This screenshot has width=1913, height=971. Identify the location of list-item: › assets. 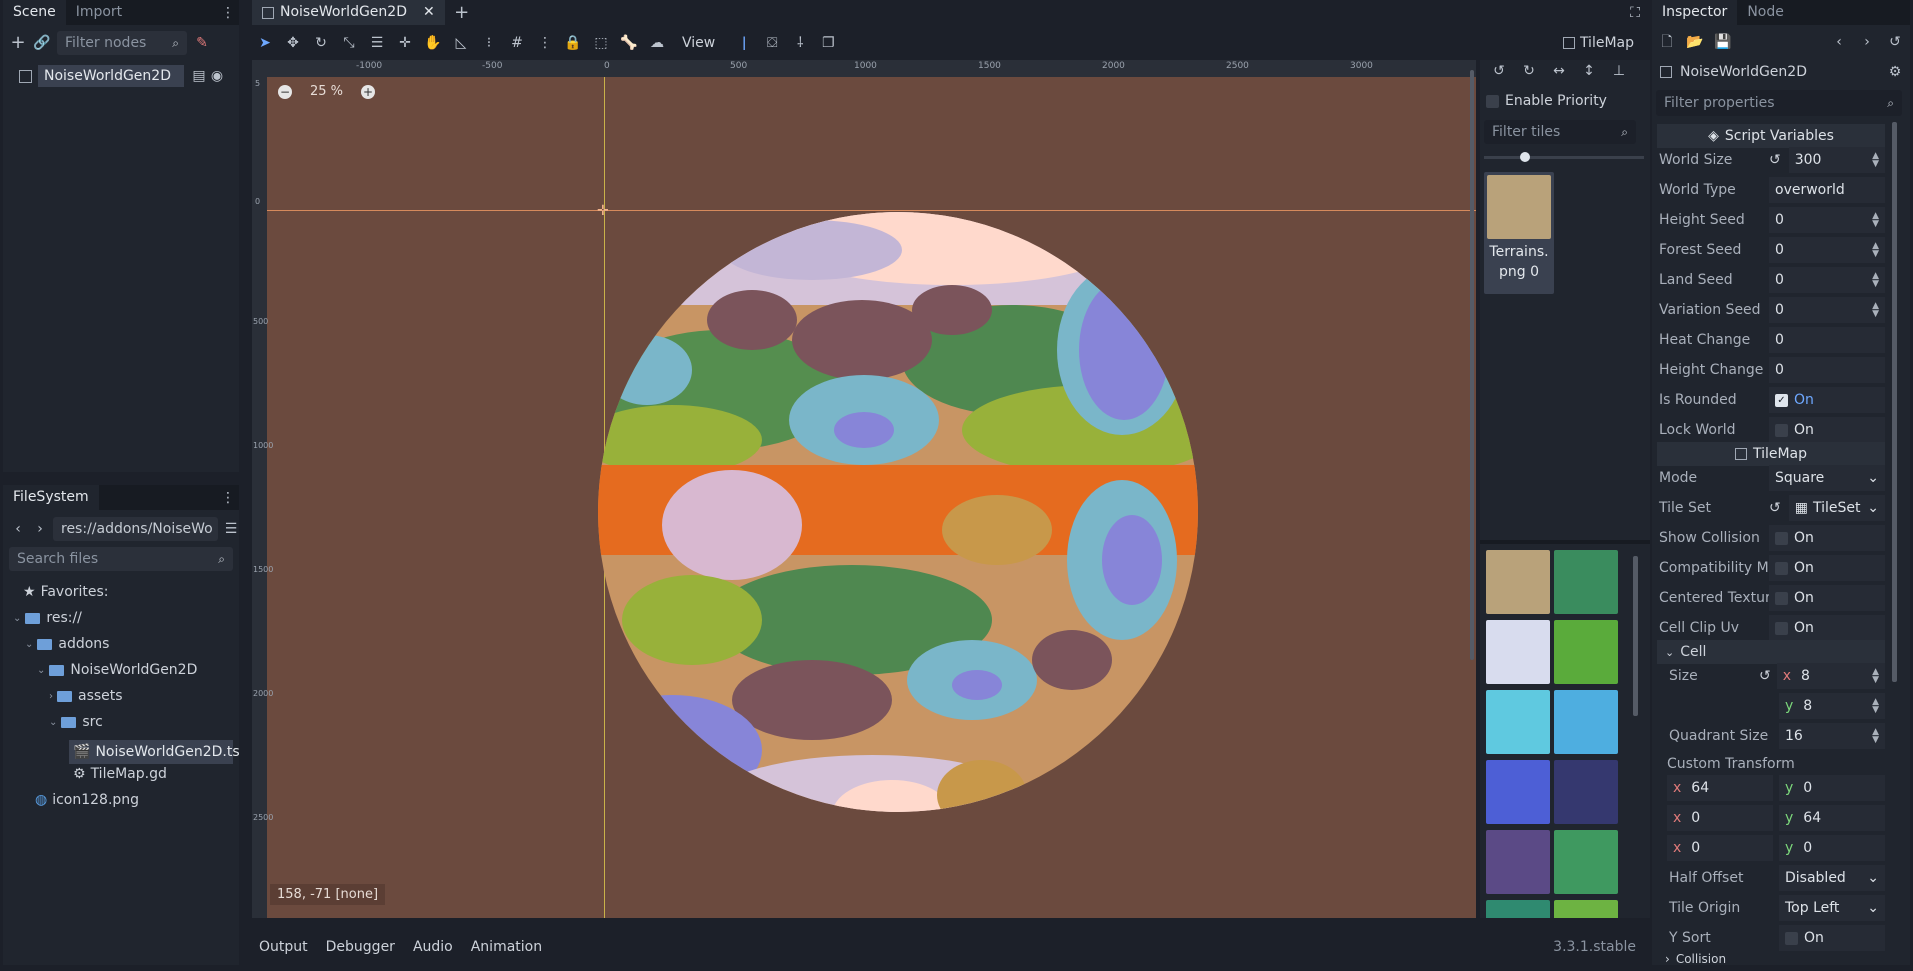
(86, 696).